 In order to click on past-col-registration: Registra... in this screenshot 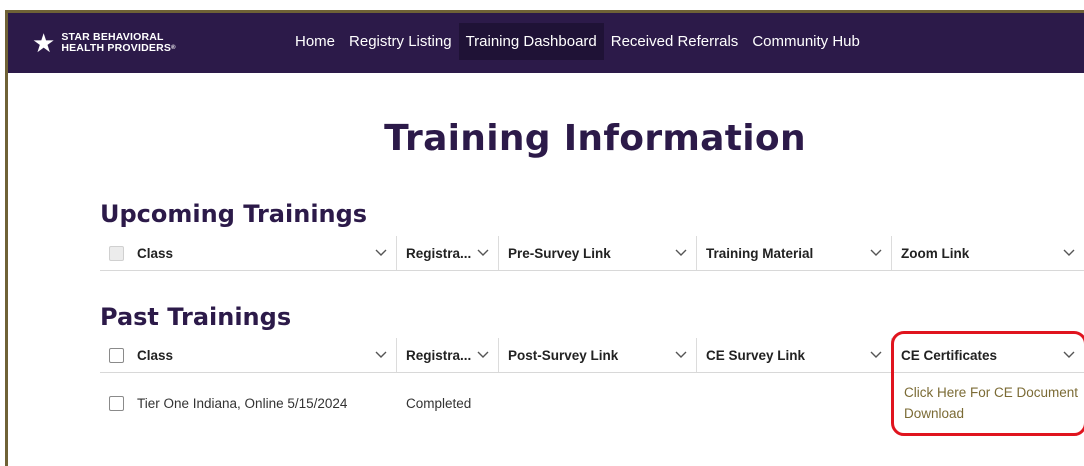, I will do `click(447, 355)`.